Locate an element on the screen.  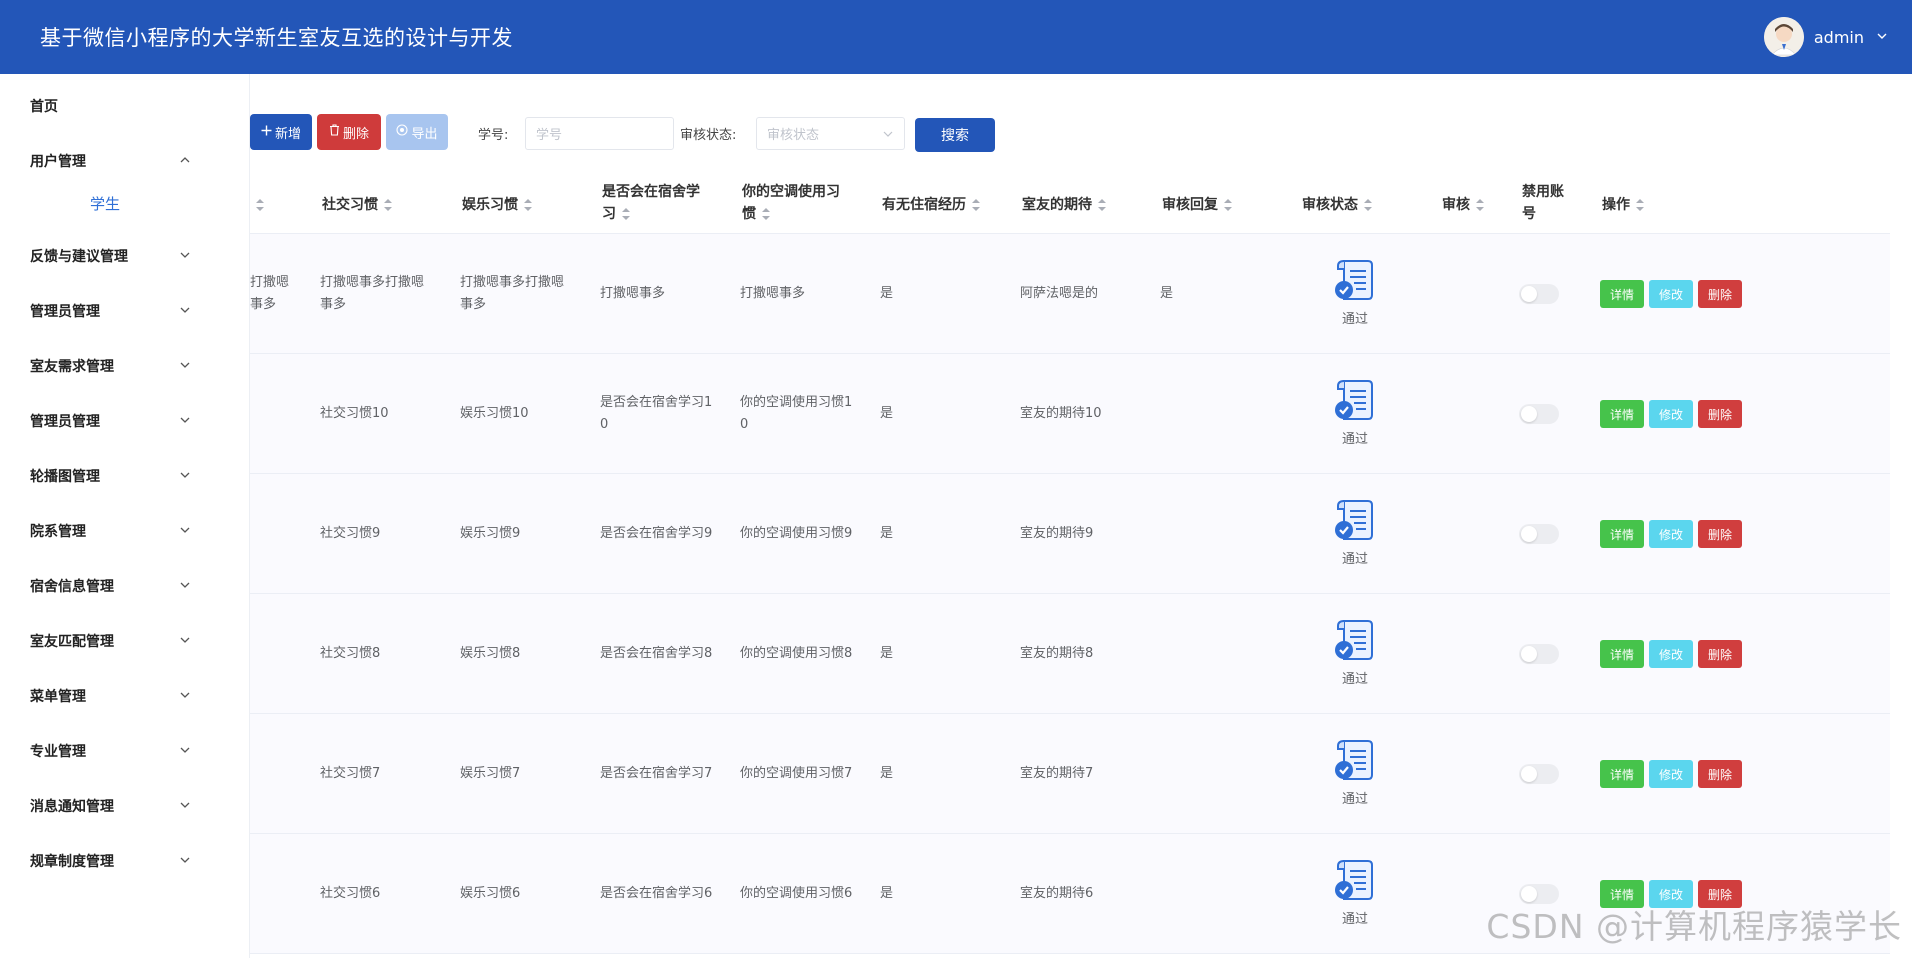
cell-partial is located at coordinates (280, 774).